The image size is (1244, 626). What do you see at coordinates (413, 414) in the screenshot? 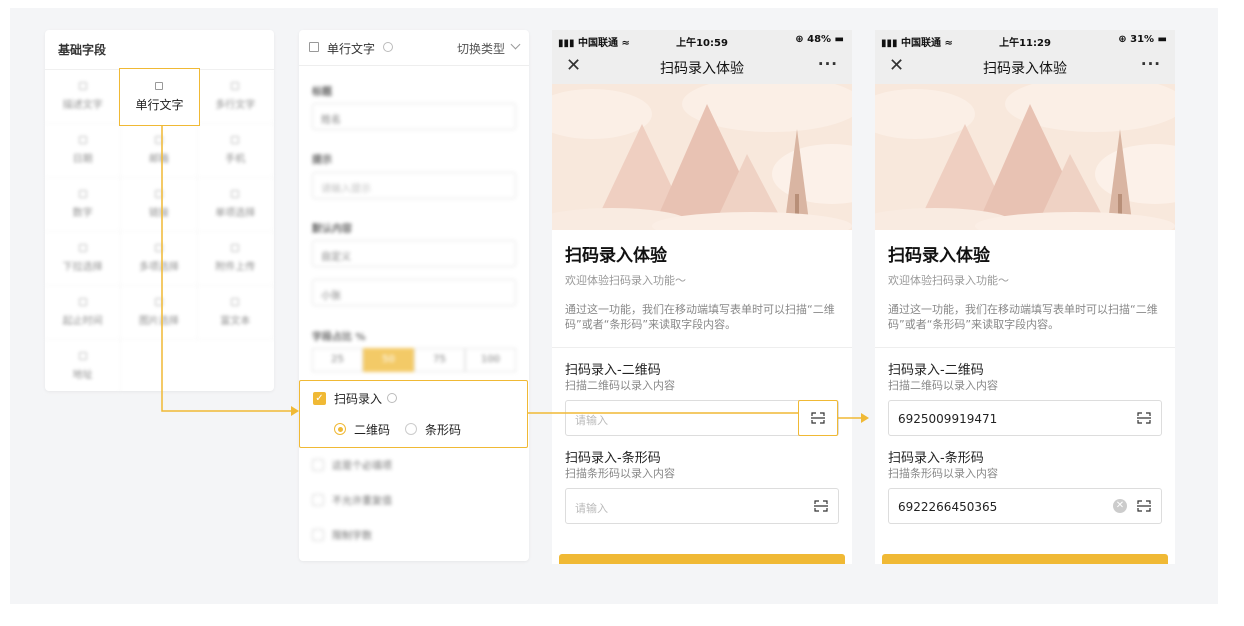
I see `scan-entry-option: ✓ 扫码录入 二维码 条形码` at bounding box center [413, 414].